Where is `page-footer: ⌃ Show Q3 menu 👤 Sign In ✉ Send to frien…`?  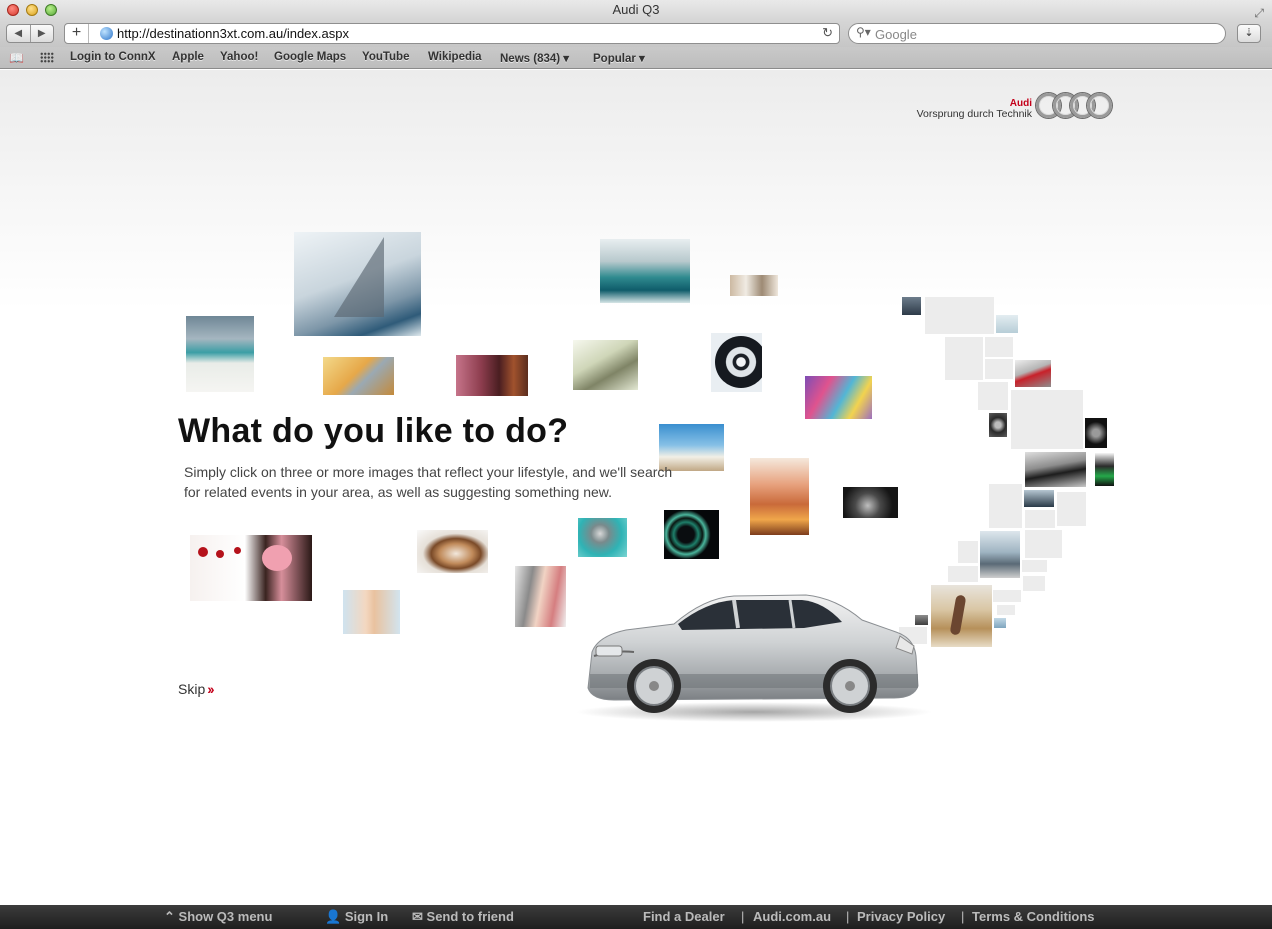
page-footer: ⌃ Show Q3 menu 👤 Sign In ✉ Send to frien… is located at coordinates (636, 917).